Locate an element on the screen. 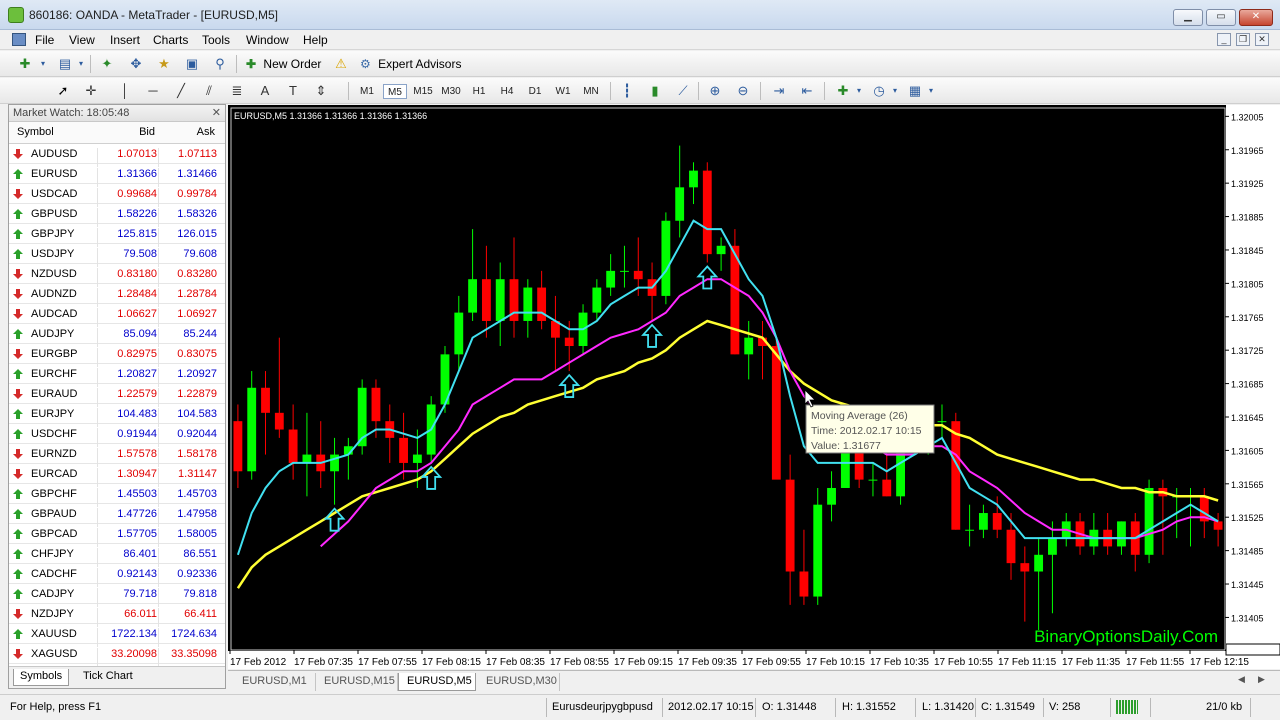  tab-eurusd-m15: EURUSD,M15 is located at coordinates (357, 682).